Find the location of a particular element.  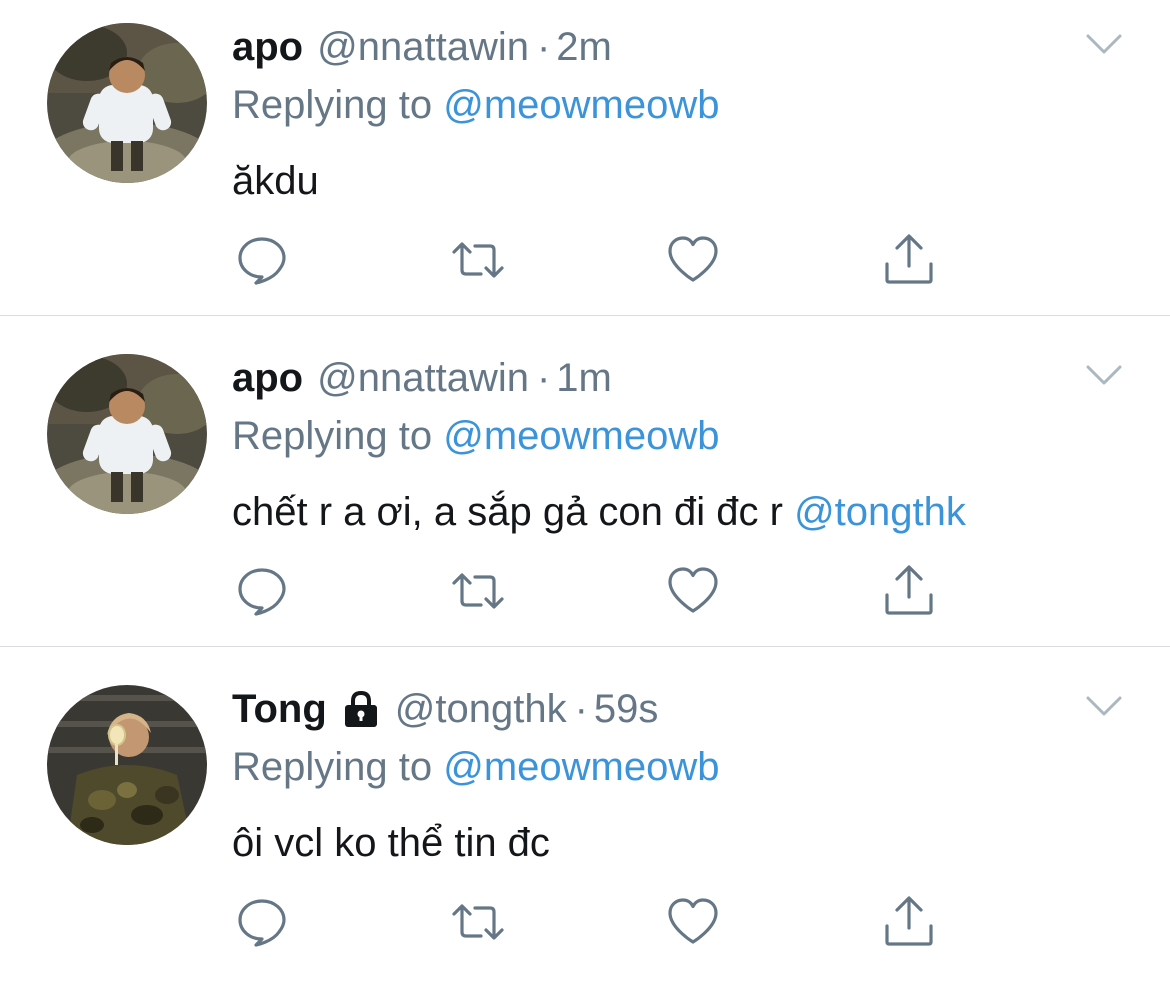

tweet-mention: @tongthk is located at coordinates (880, 512).